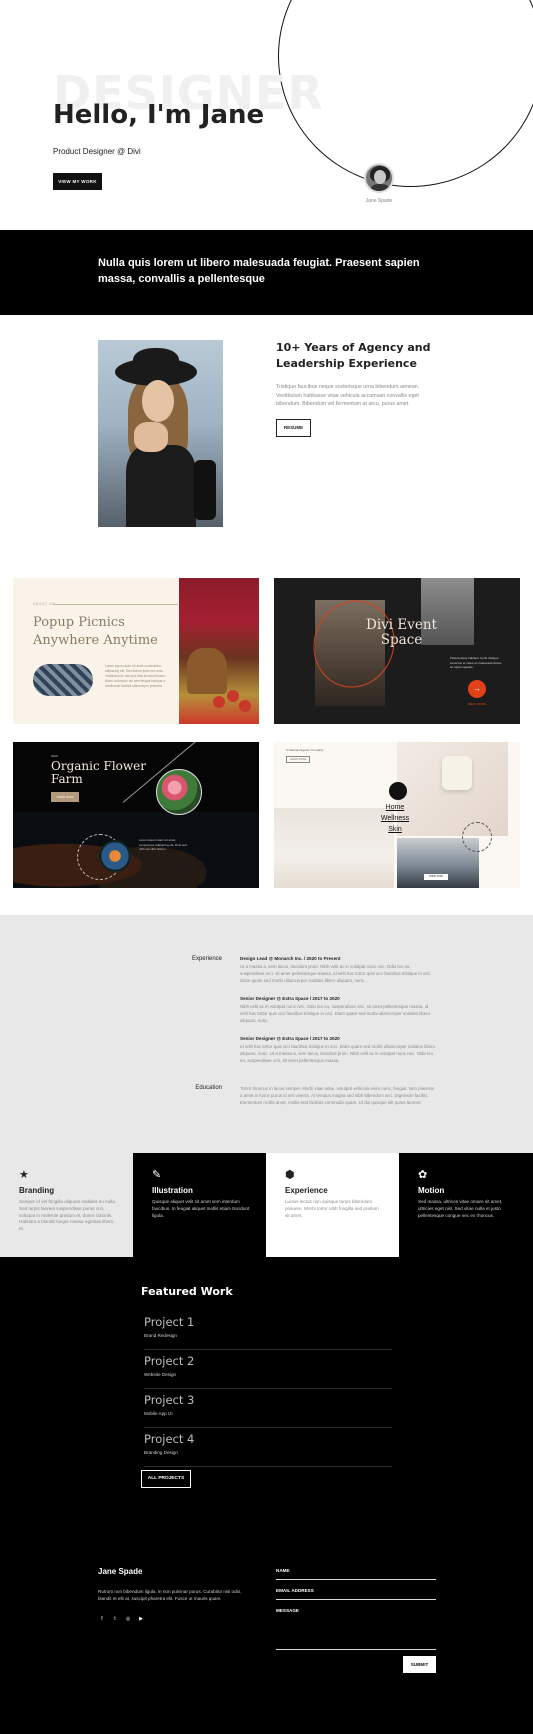 The width and height of the screenshot is (533, 1734). Describe the element at coordinates (160, 1374) in the screenshot. I see `project-category: Website Design` at that location.